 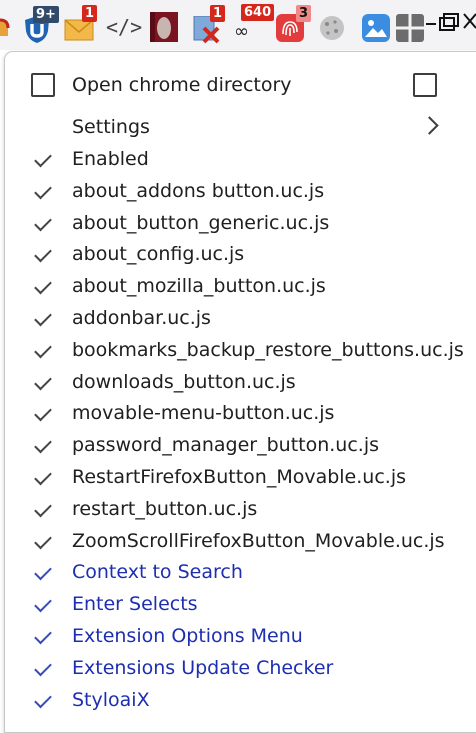 What do you see at coordinates (198, 190) in the screenshot?
I see `script-menu-item-label: about_addons button.uc.js` at bounding box center [198, 190].